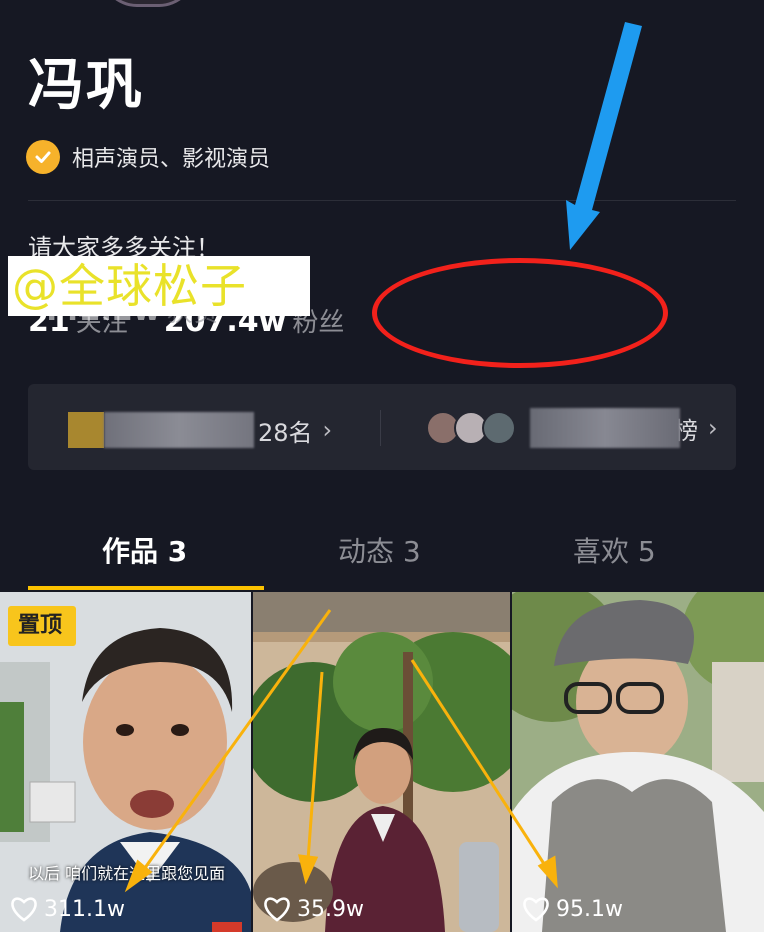 The height and width of the screenshot is (932, 764). What do you see at coordinates (148, 3) in the screenshot?
I see `avatar` at bounding box center [148, 3].